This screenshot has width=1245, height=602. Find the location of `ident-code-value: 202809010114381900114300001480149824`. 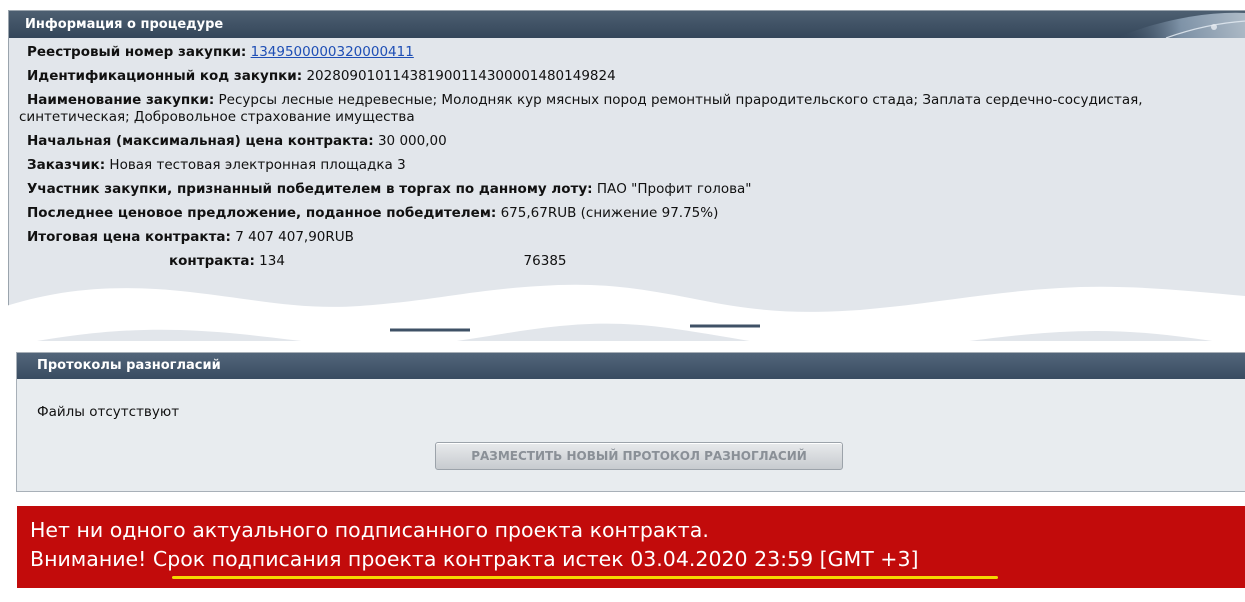

ident-code-value: 202809010114381900114300001480149824 is located at coordinates (461, 76).